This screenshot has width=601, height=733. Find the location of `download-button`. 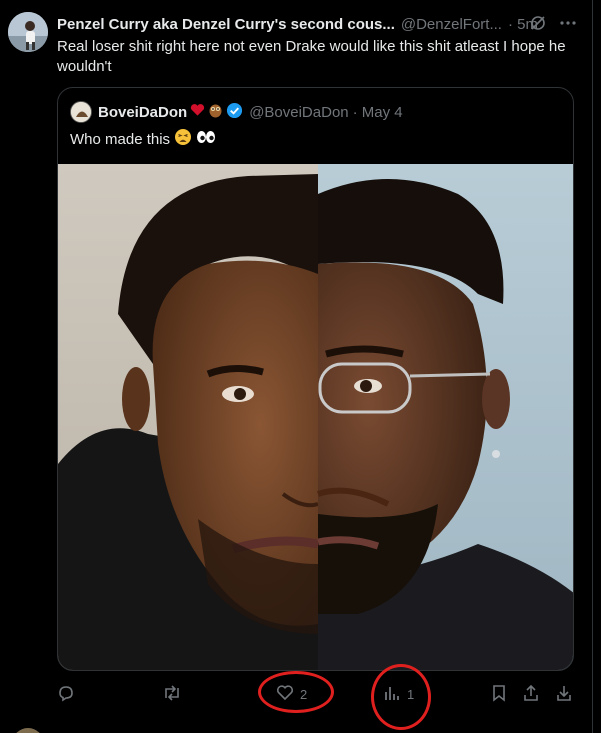

download-button is located at coordinates (564, 694).